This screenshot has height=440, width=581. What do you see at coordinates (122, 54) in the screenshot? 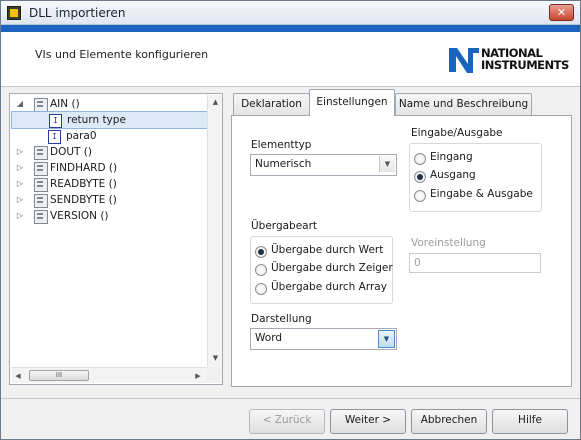
I see `header-subtitle: VIs und Elemente konfigurieren` at bounding box center [122, 54].